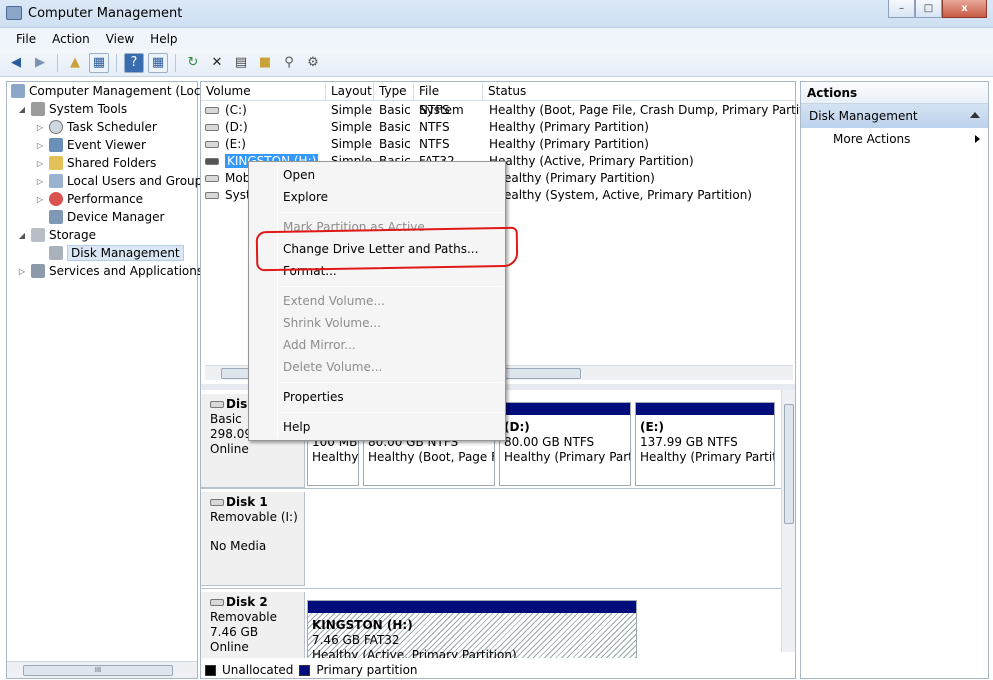 The height and width of the screenshot is (680, 993). What do you see at coordinates (210, 670) in the screenshot?
I see `unallocated-swatch` at bounding box center [210, 670].